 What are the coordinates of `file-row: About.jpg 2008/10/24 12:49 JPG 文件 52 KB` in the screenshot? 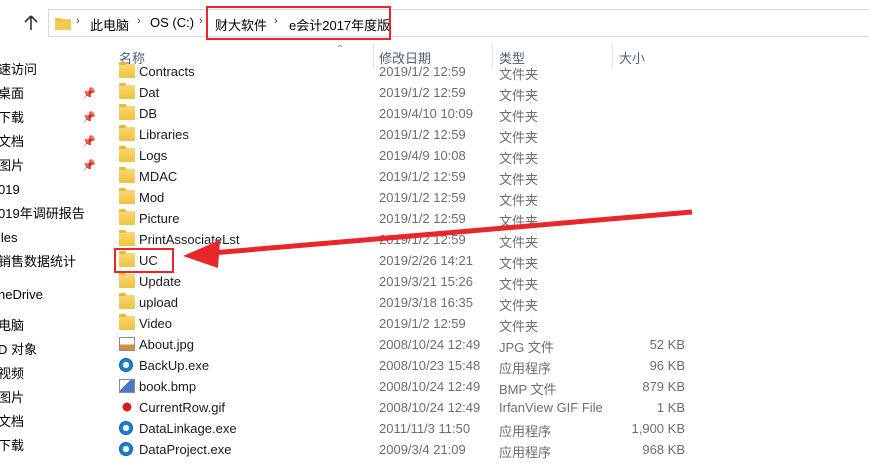 It's located at (484, 344).